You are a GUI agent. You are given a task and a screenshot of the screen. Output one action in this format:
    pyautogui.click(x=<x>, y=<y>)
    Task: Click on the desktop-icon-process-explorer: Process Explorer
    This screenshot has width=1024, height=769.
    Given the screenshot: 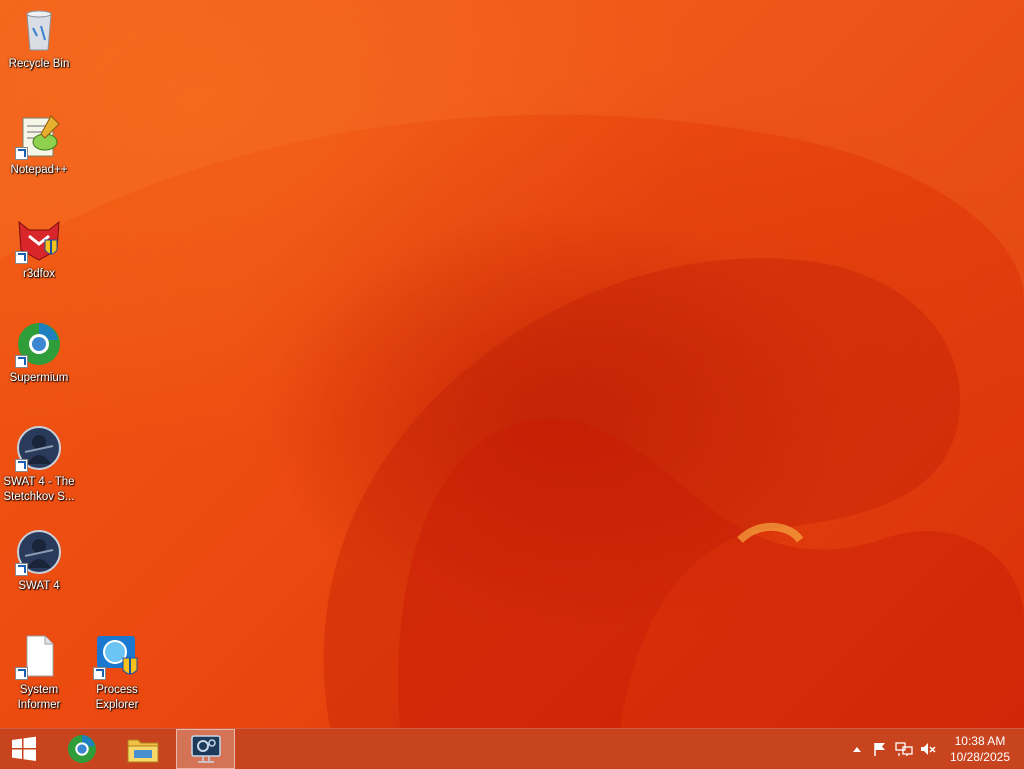 What is the action you would take?
    pyautogui.click(x=117, y=672)
    